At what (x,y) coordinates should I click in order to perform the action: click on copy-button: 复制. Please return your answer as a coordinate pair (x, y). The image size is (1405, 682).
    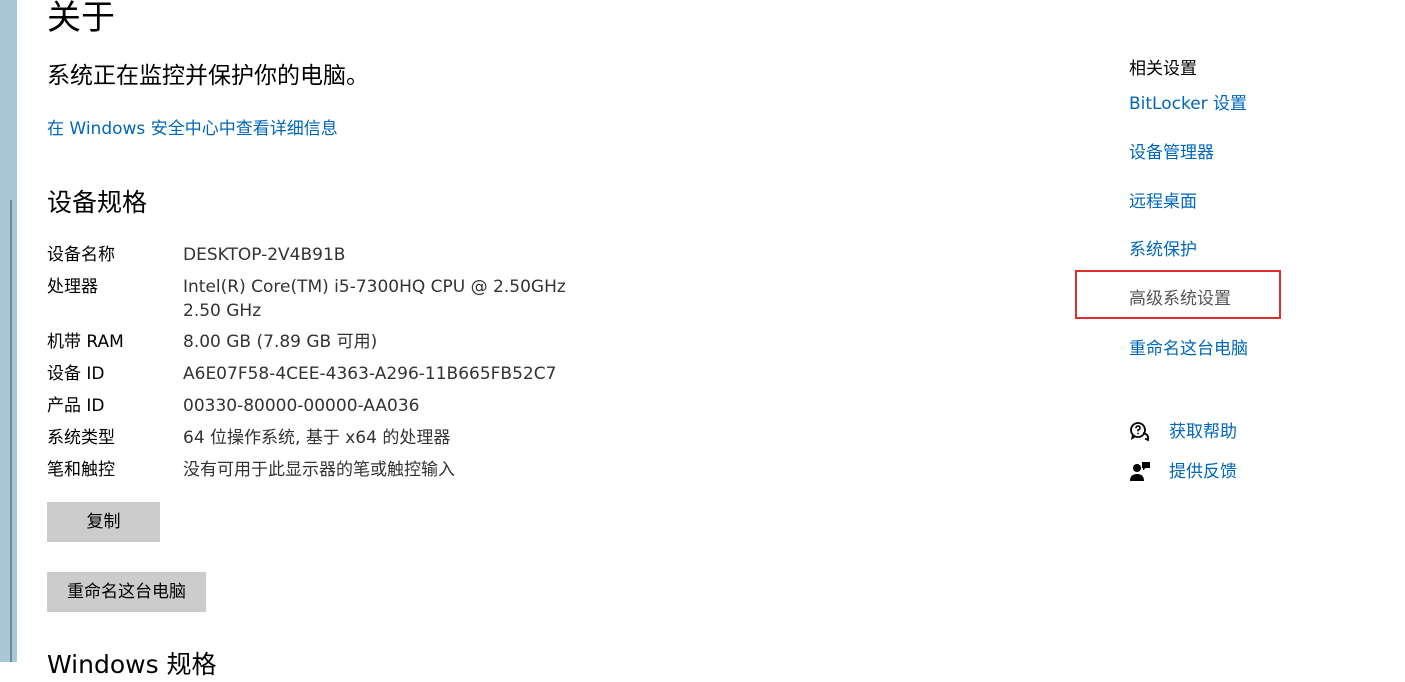
    Looking at the image, I should click on (103, 522).